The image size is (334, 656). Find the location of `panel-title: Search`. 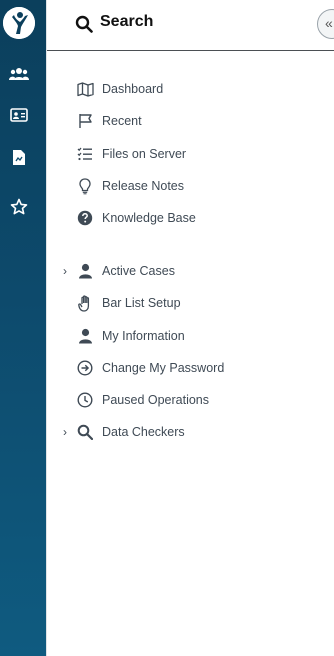

panel-title: Search is located at coordinates (127, 21).